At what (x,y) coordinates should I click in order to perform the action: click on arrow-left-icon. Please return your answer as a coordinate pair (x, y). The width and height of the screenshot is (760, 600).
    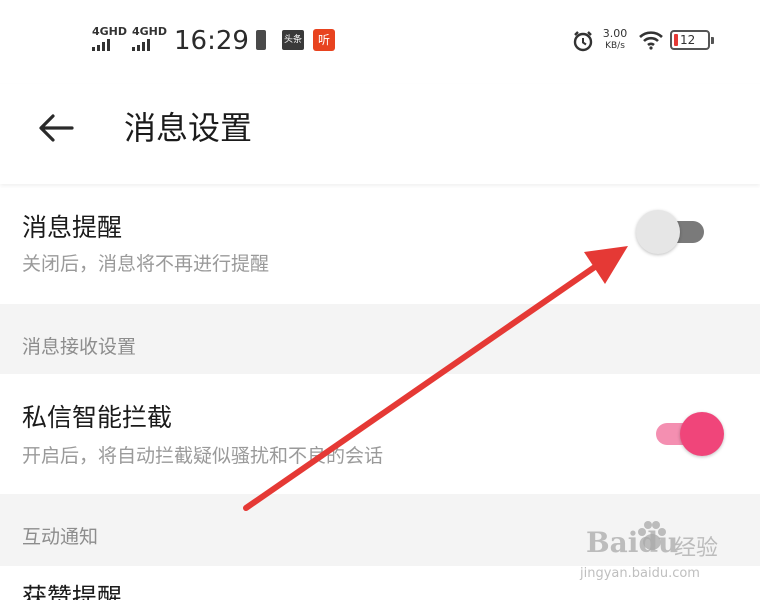
    Looking at the image, I should click on (56, 128).